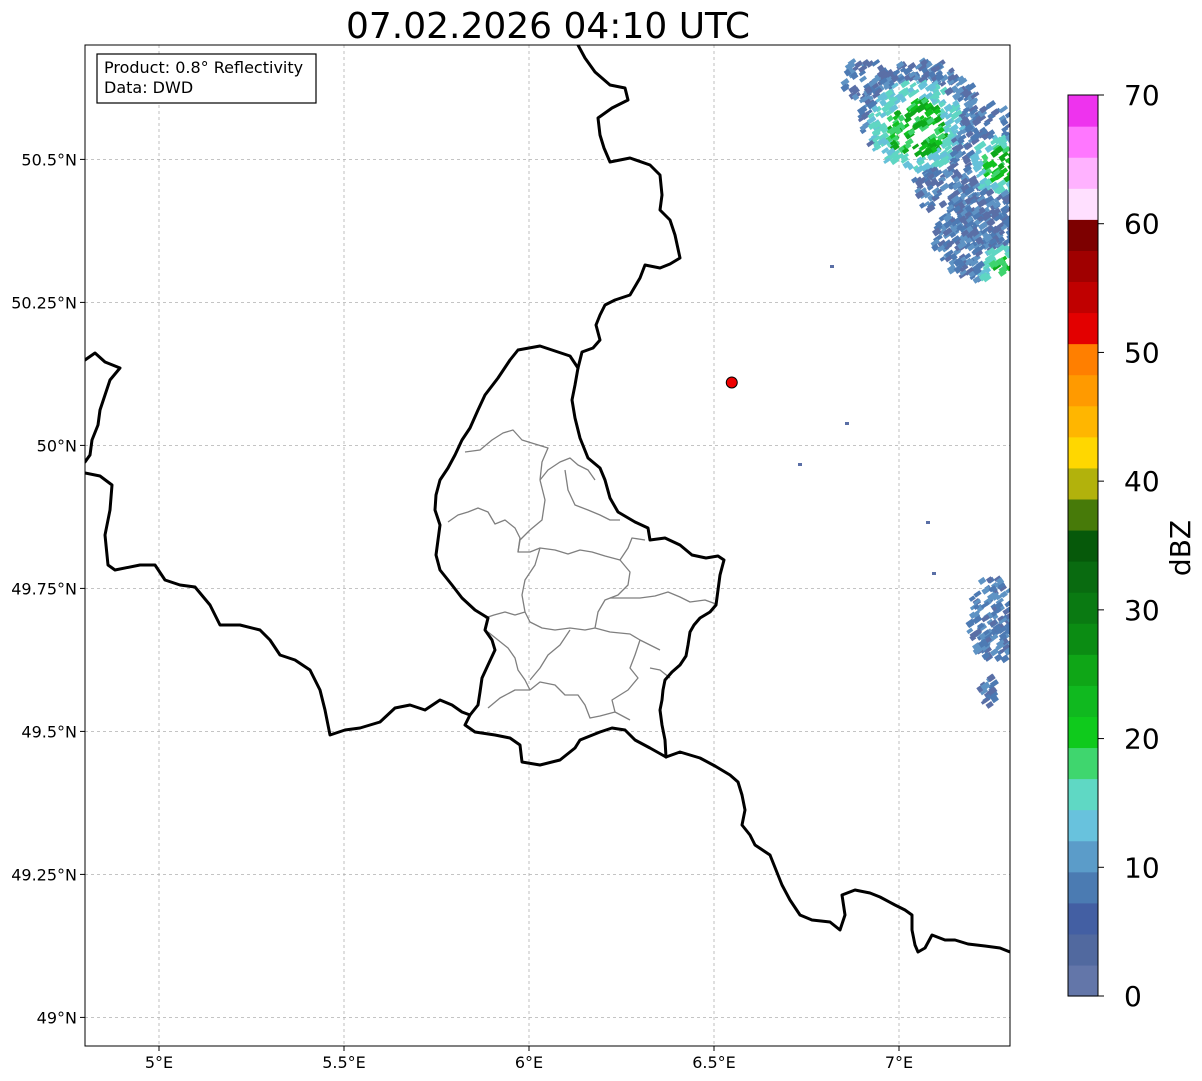 This screenshot has width=1202, height=1081. What do you see at coordinates (148, 87) in the screenshot?
I see `data-source-label: Data: DWD` at bounding box center [148, 87].